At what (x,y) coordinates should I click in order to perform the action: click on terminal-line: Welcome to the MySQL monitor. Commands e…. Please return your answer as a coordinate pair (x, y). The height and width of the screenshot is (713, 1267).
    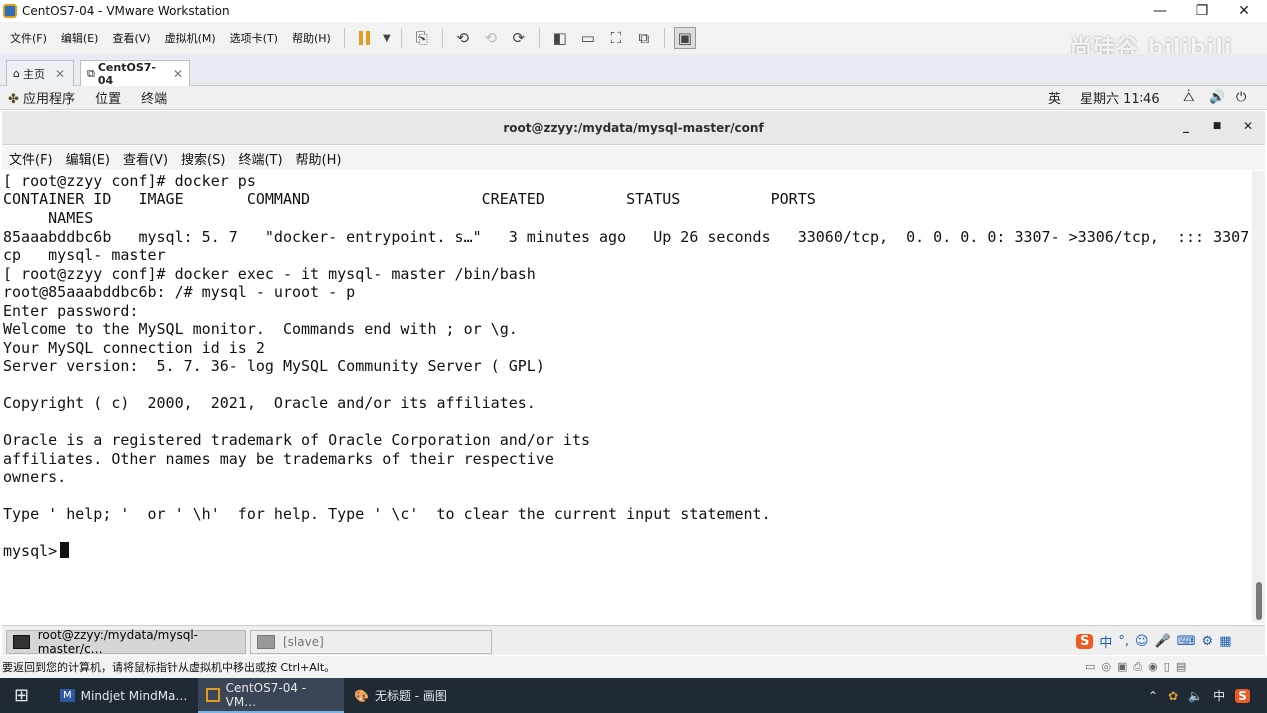
    Looking at the image, I should click on (260, 329).